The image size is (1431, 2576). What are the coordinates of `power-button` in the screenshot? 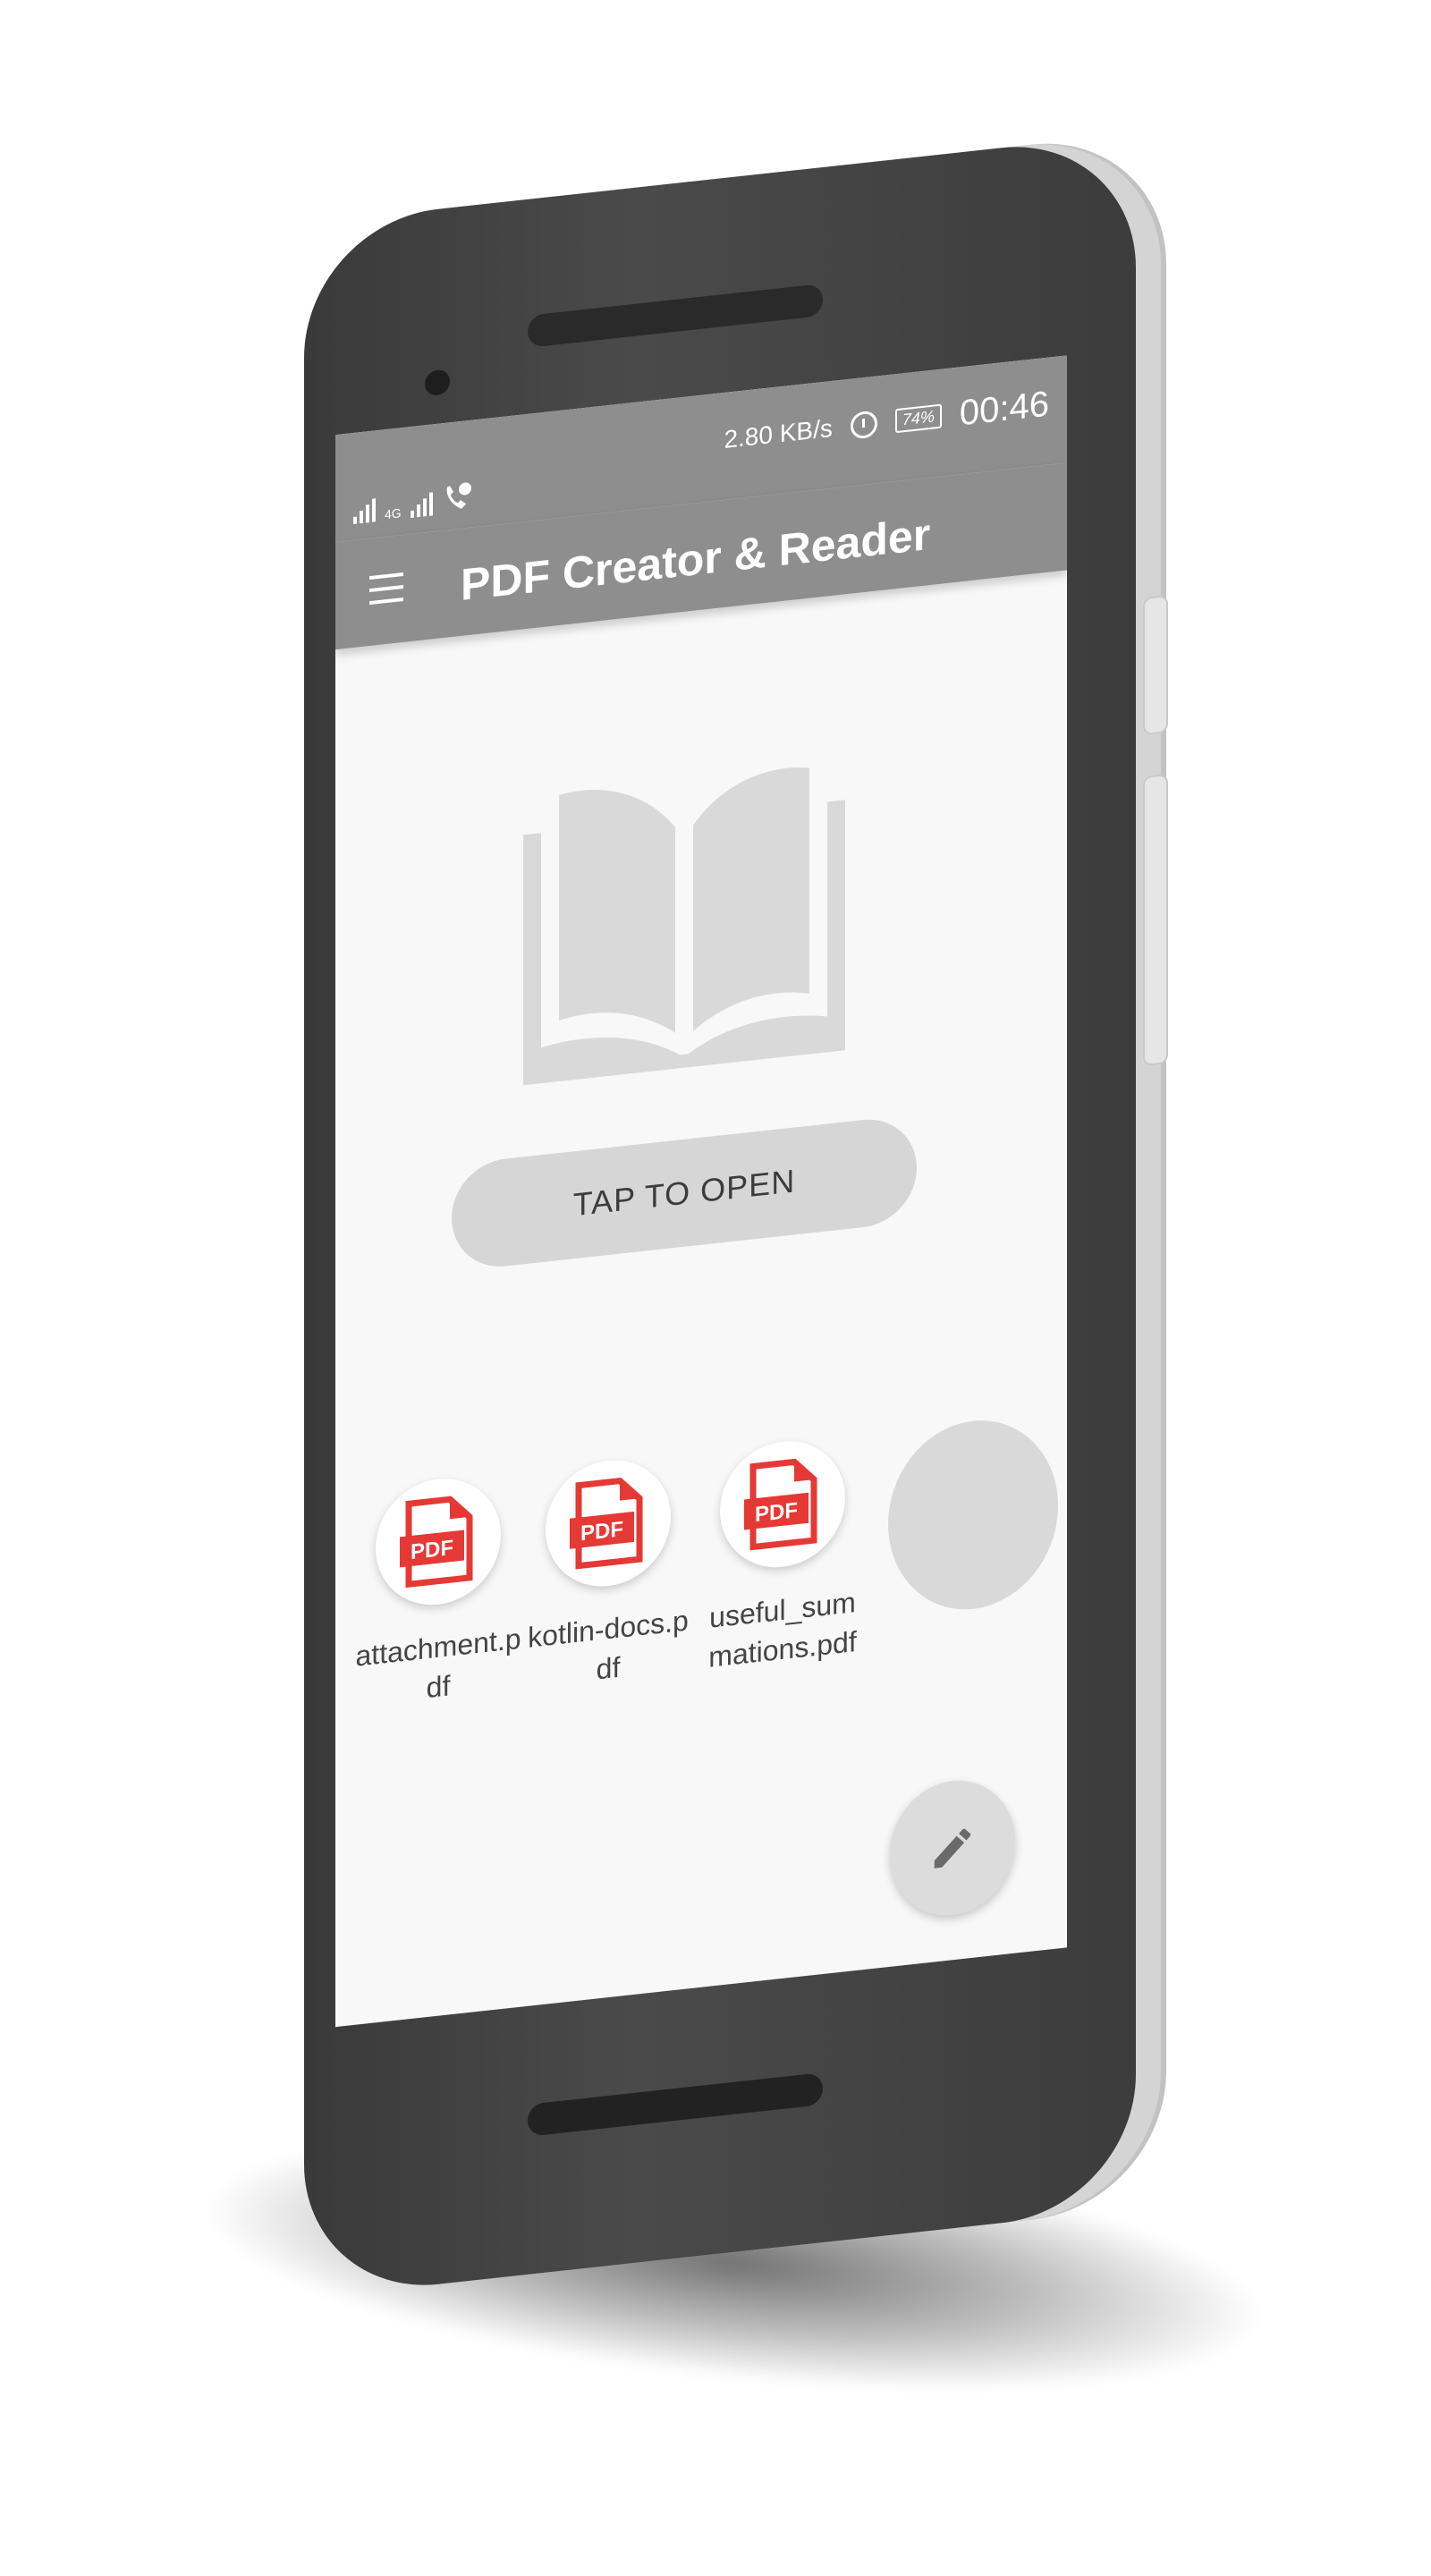 It's located at (1156, 665).